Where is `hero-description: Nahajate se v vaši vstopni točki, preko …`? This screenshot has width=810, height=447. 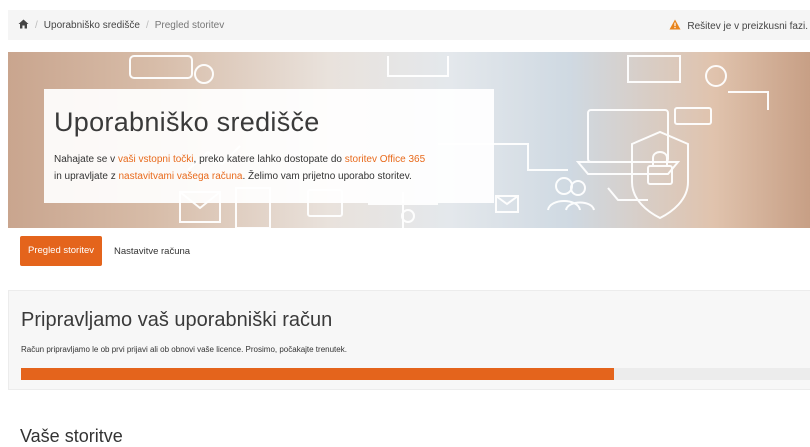
hero-description: Nahajate se v vaši vstopni točki, preko … is located at coordinates (270, 168).